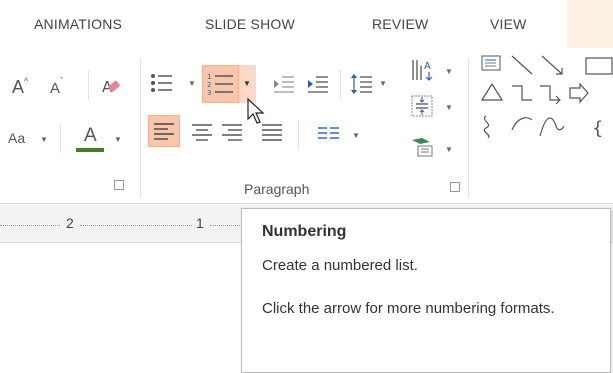  I want to click on tab-animations: ANIMATIONS, so click(78, 24).